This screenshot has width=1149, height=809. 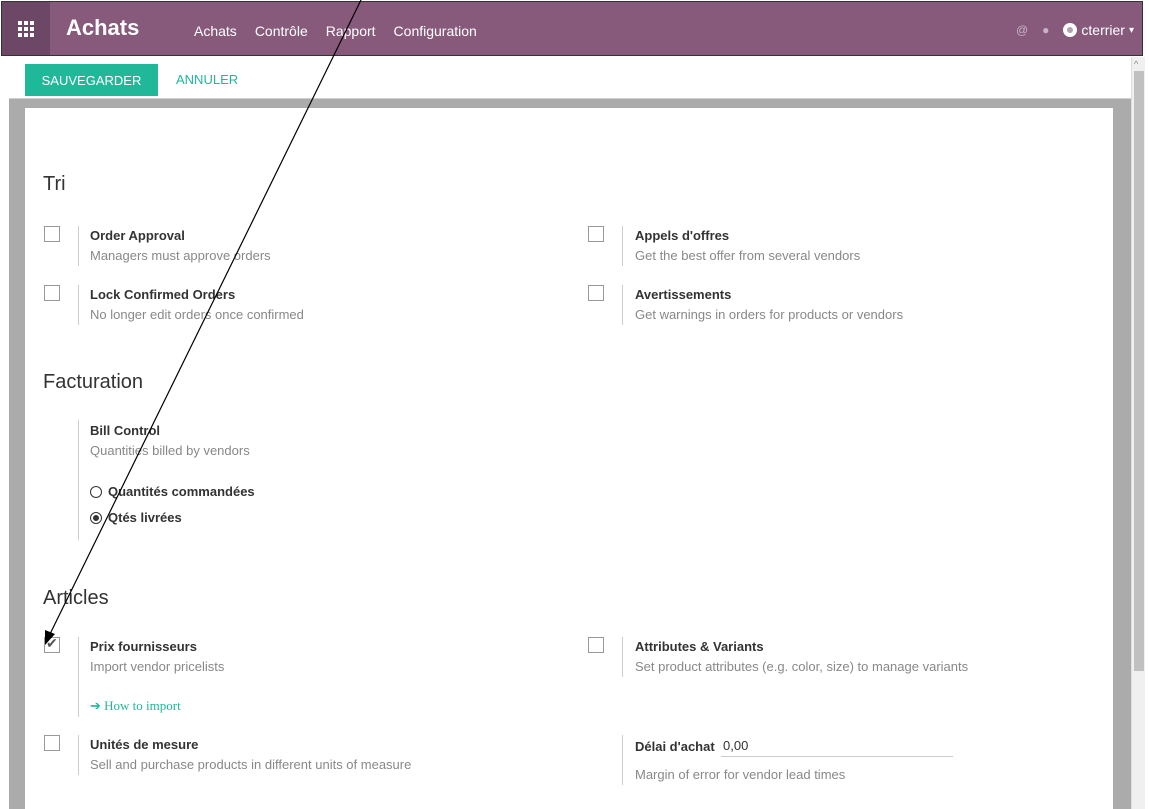 I want to click on setting-title-appels-offres: Appels d'offres, so click(x=682, y=235).